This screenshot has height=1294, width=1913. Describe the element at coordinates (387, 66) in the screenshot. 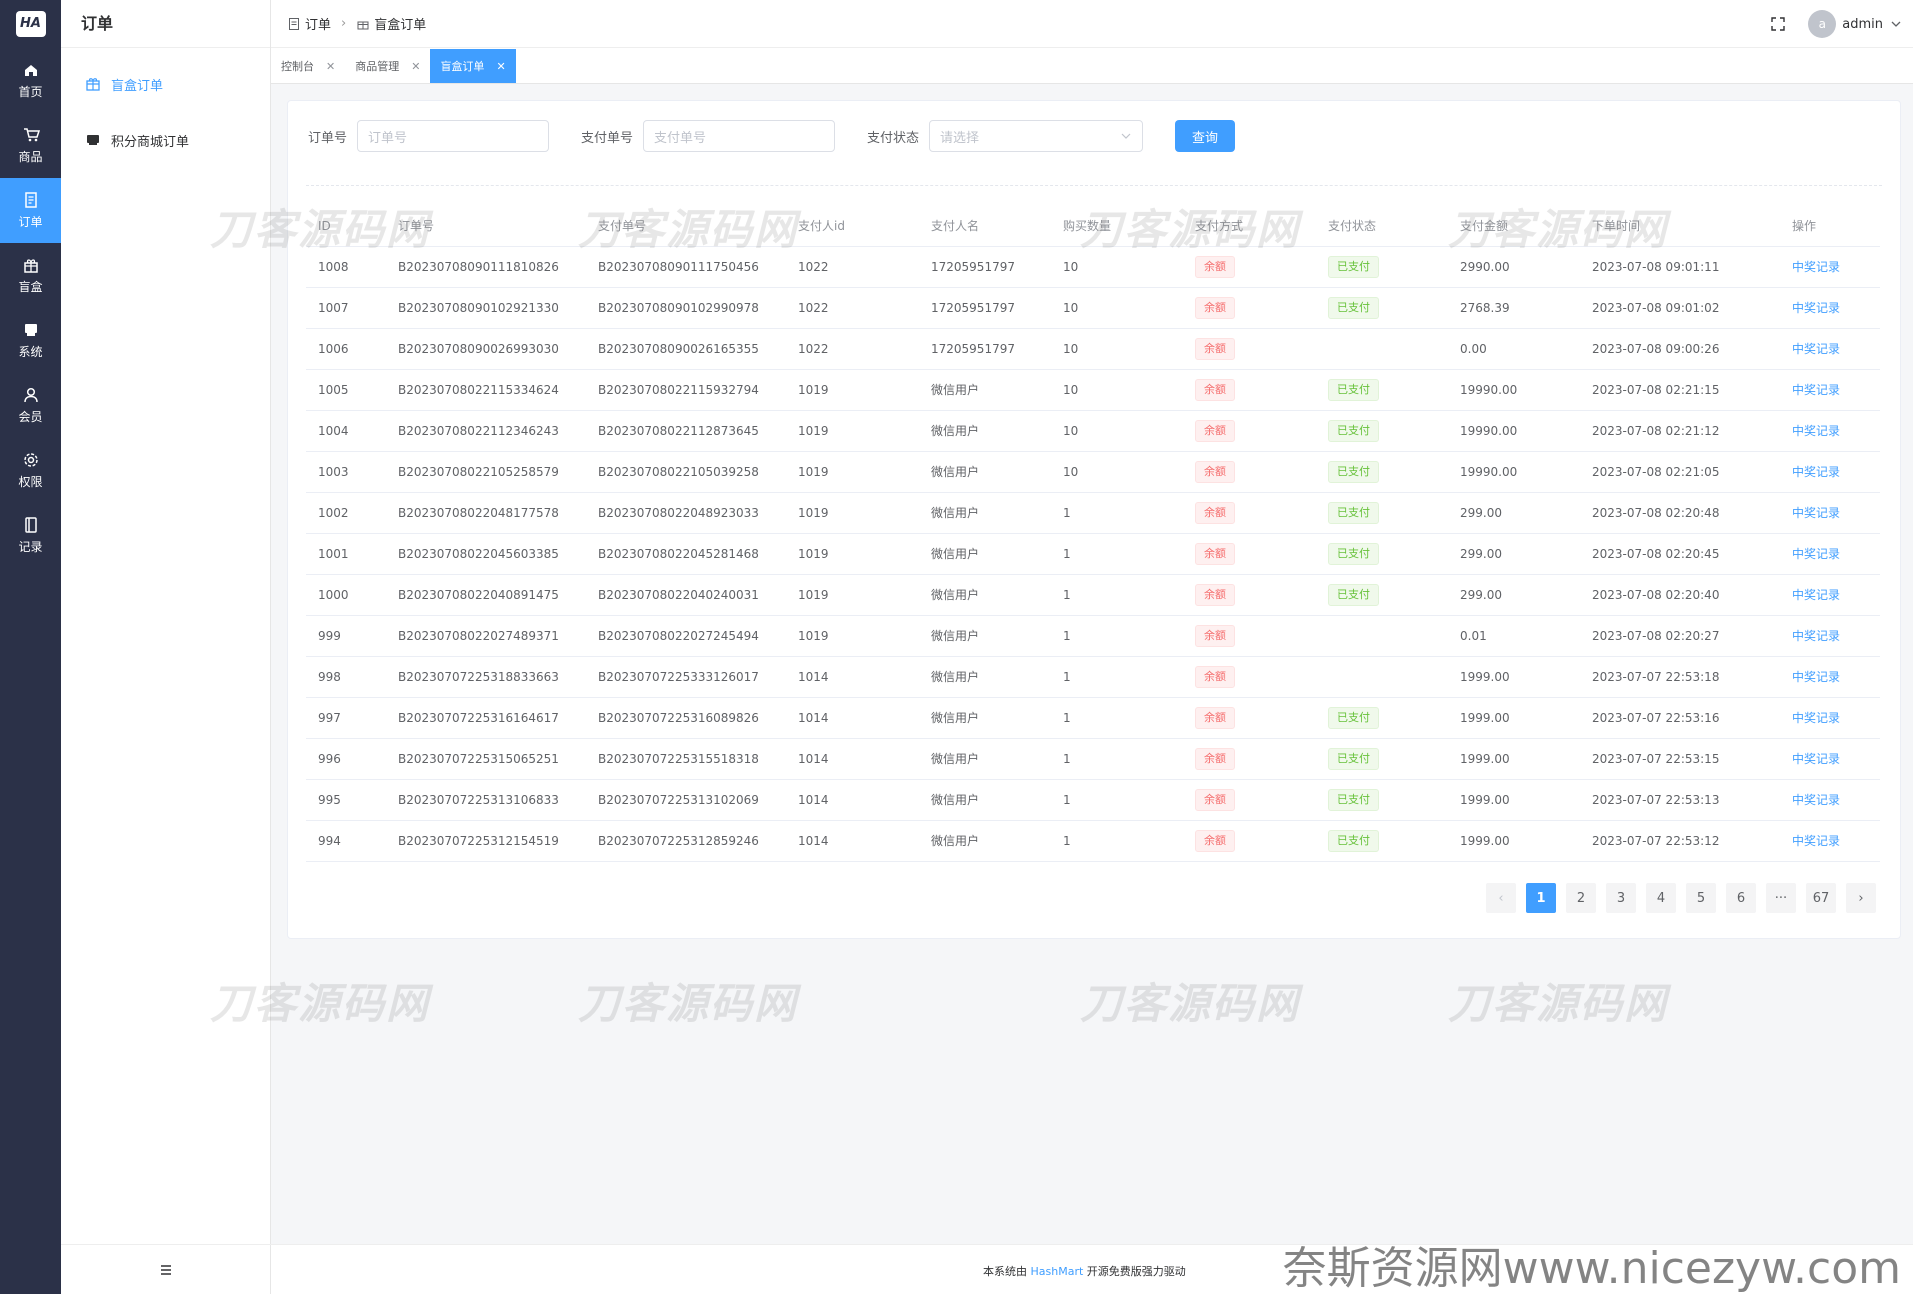

I see `tab-goods: 商品管理 ✕` at that location.